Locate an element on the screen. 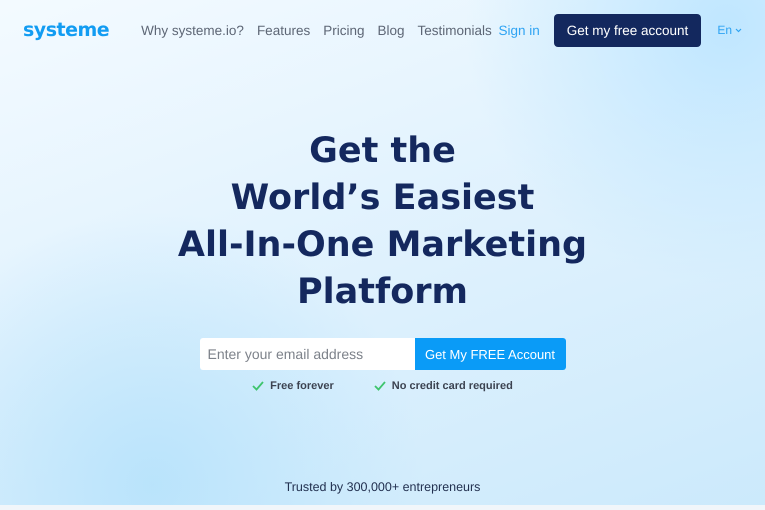 Image resolution: width=765 pixels, height=510 pixels. perk-text: No credit card required is located at coordinates (452, 386).